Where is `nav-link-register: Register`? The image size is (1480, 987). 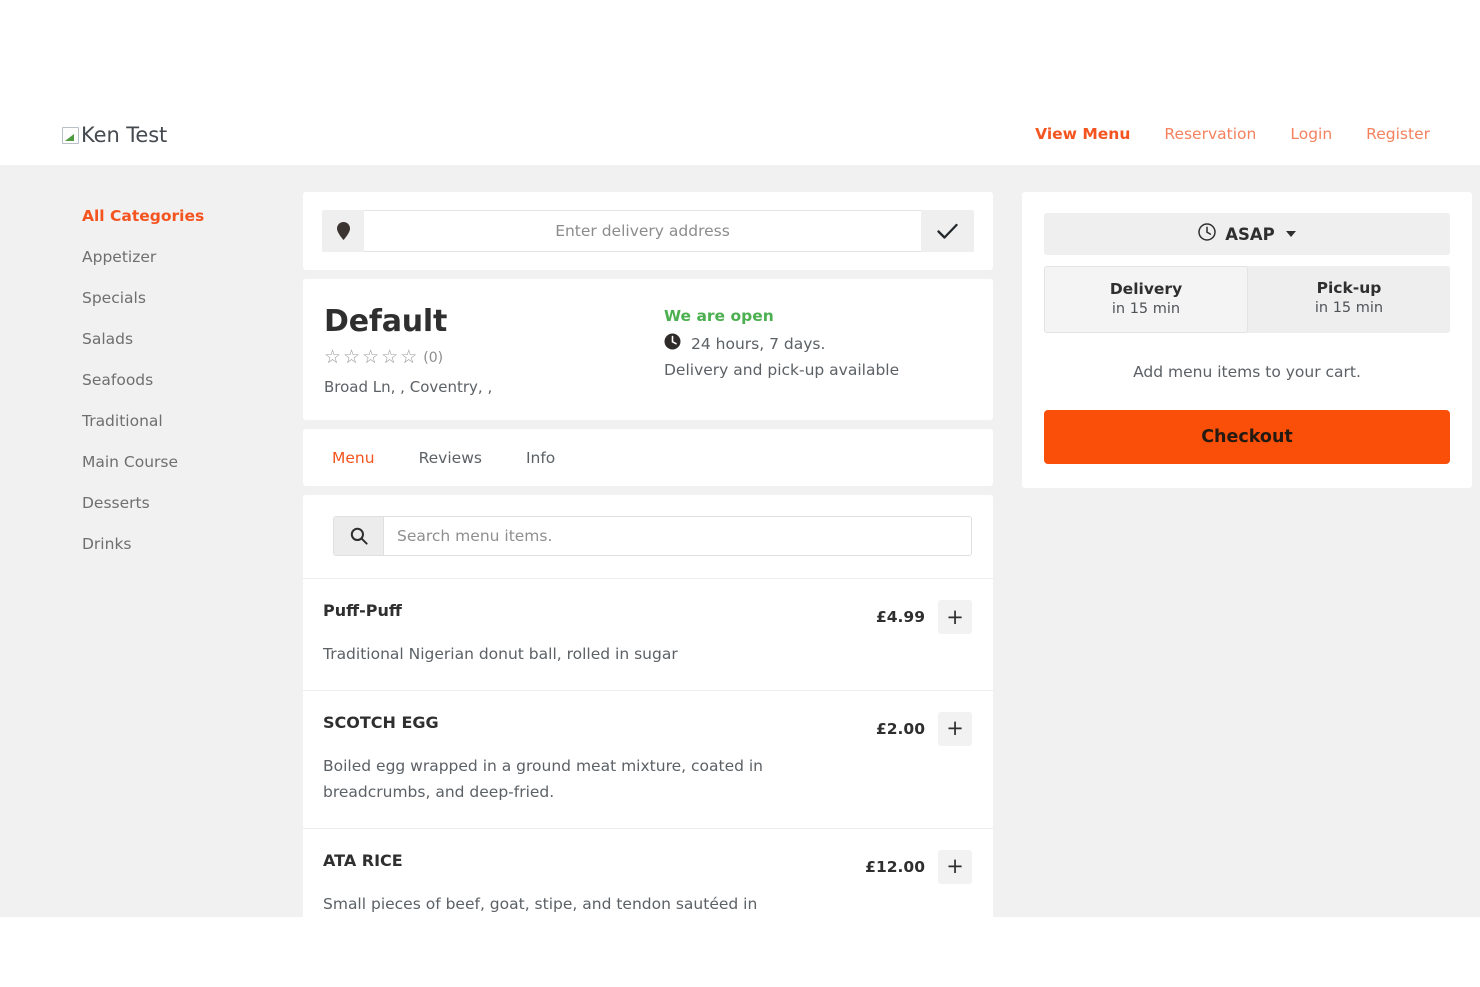 nav-link-register: Register is located at coordinates (1398, 134).